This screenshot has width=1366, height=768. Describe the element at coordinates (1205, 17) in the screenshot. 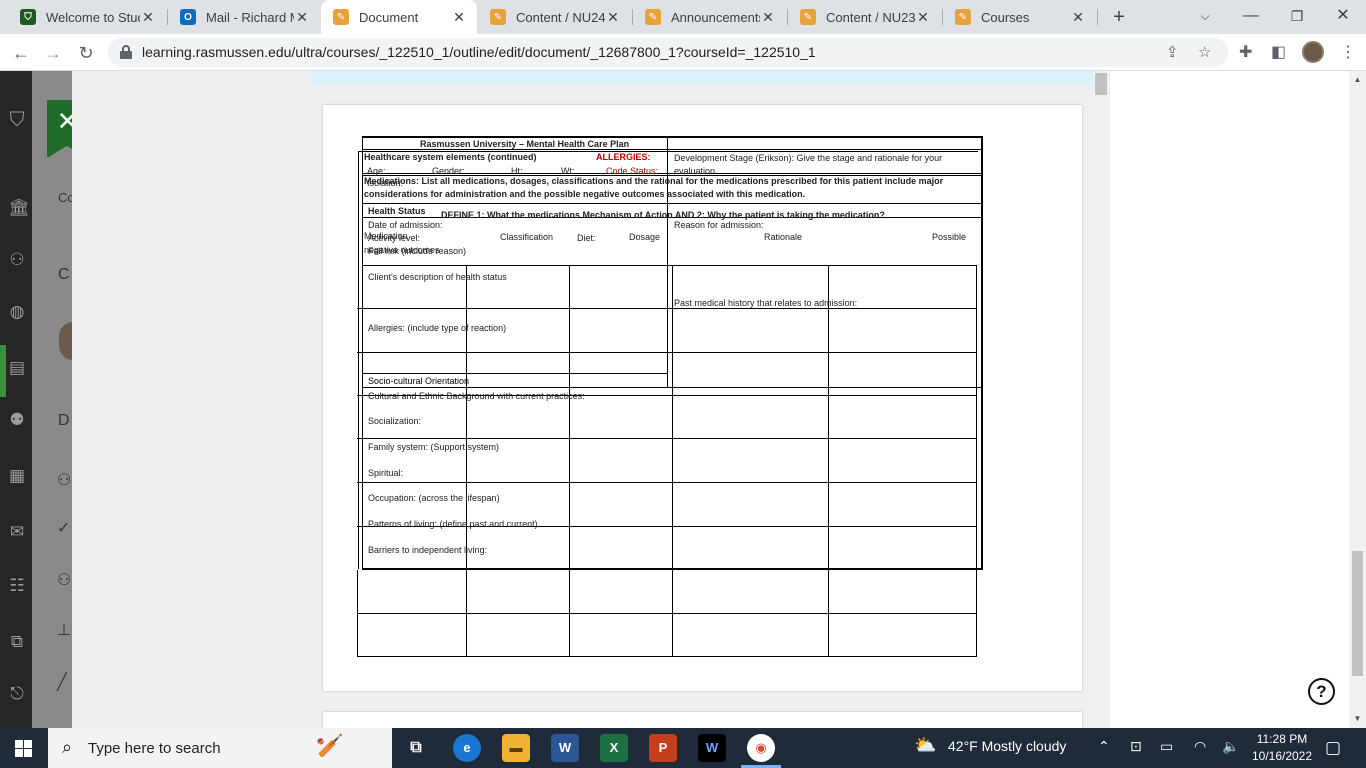

I see `tab-search-icon: ⌵` at that location.